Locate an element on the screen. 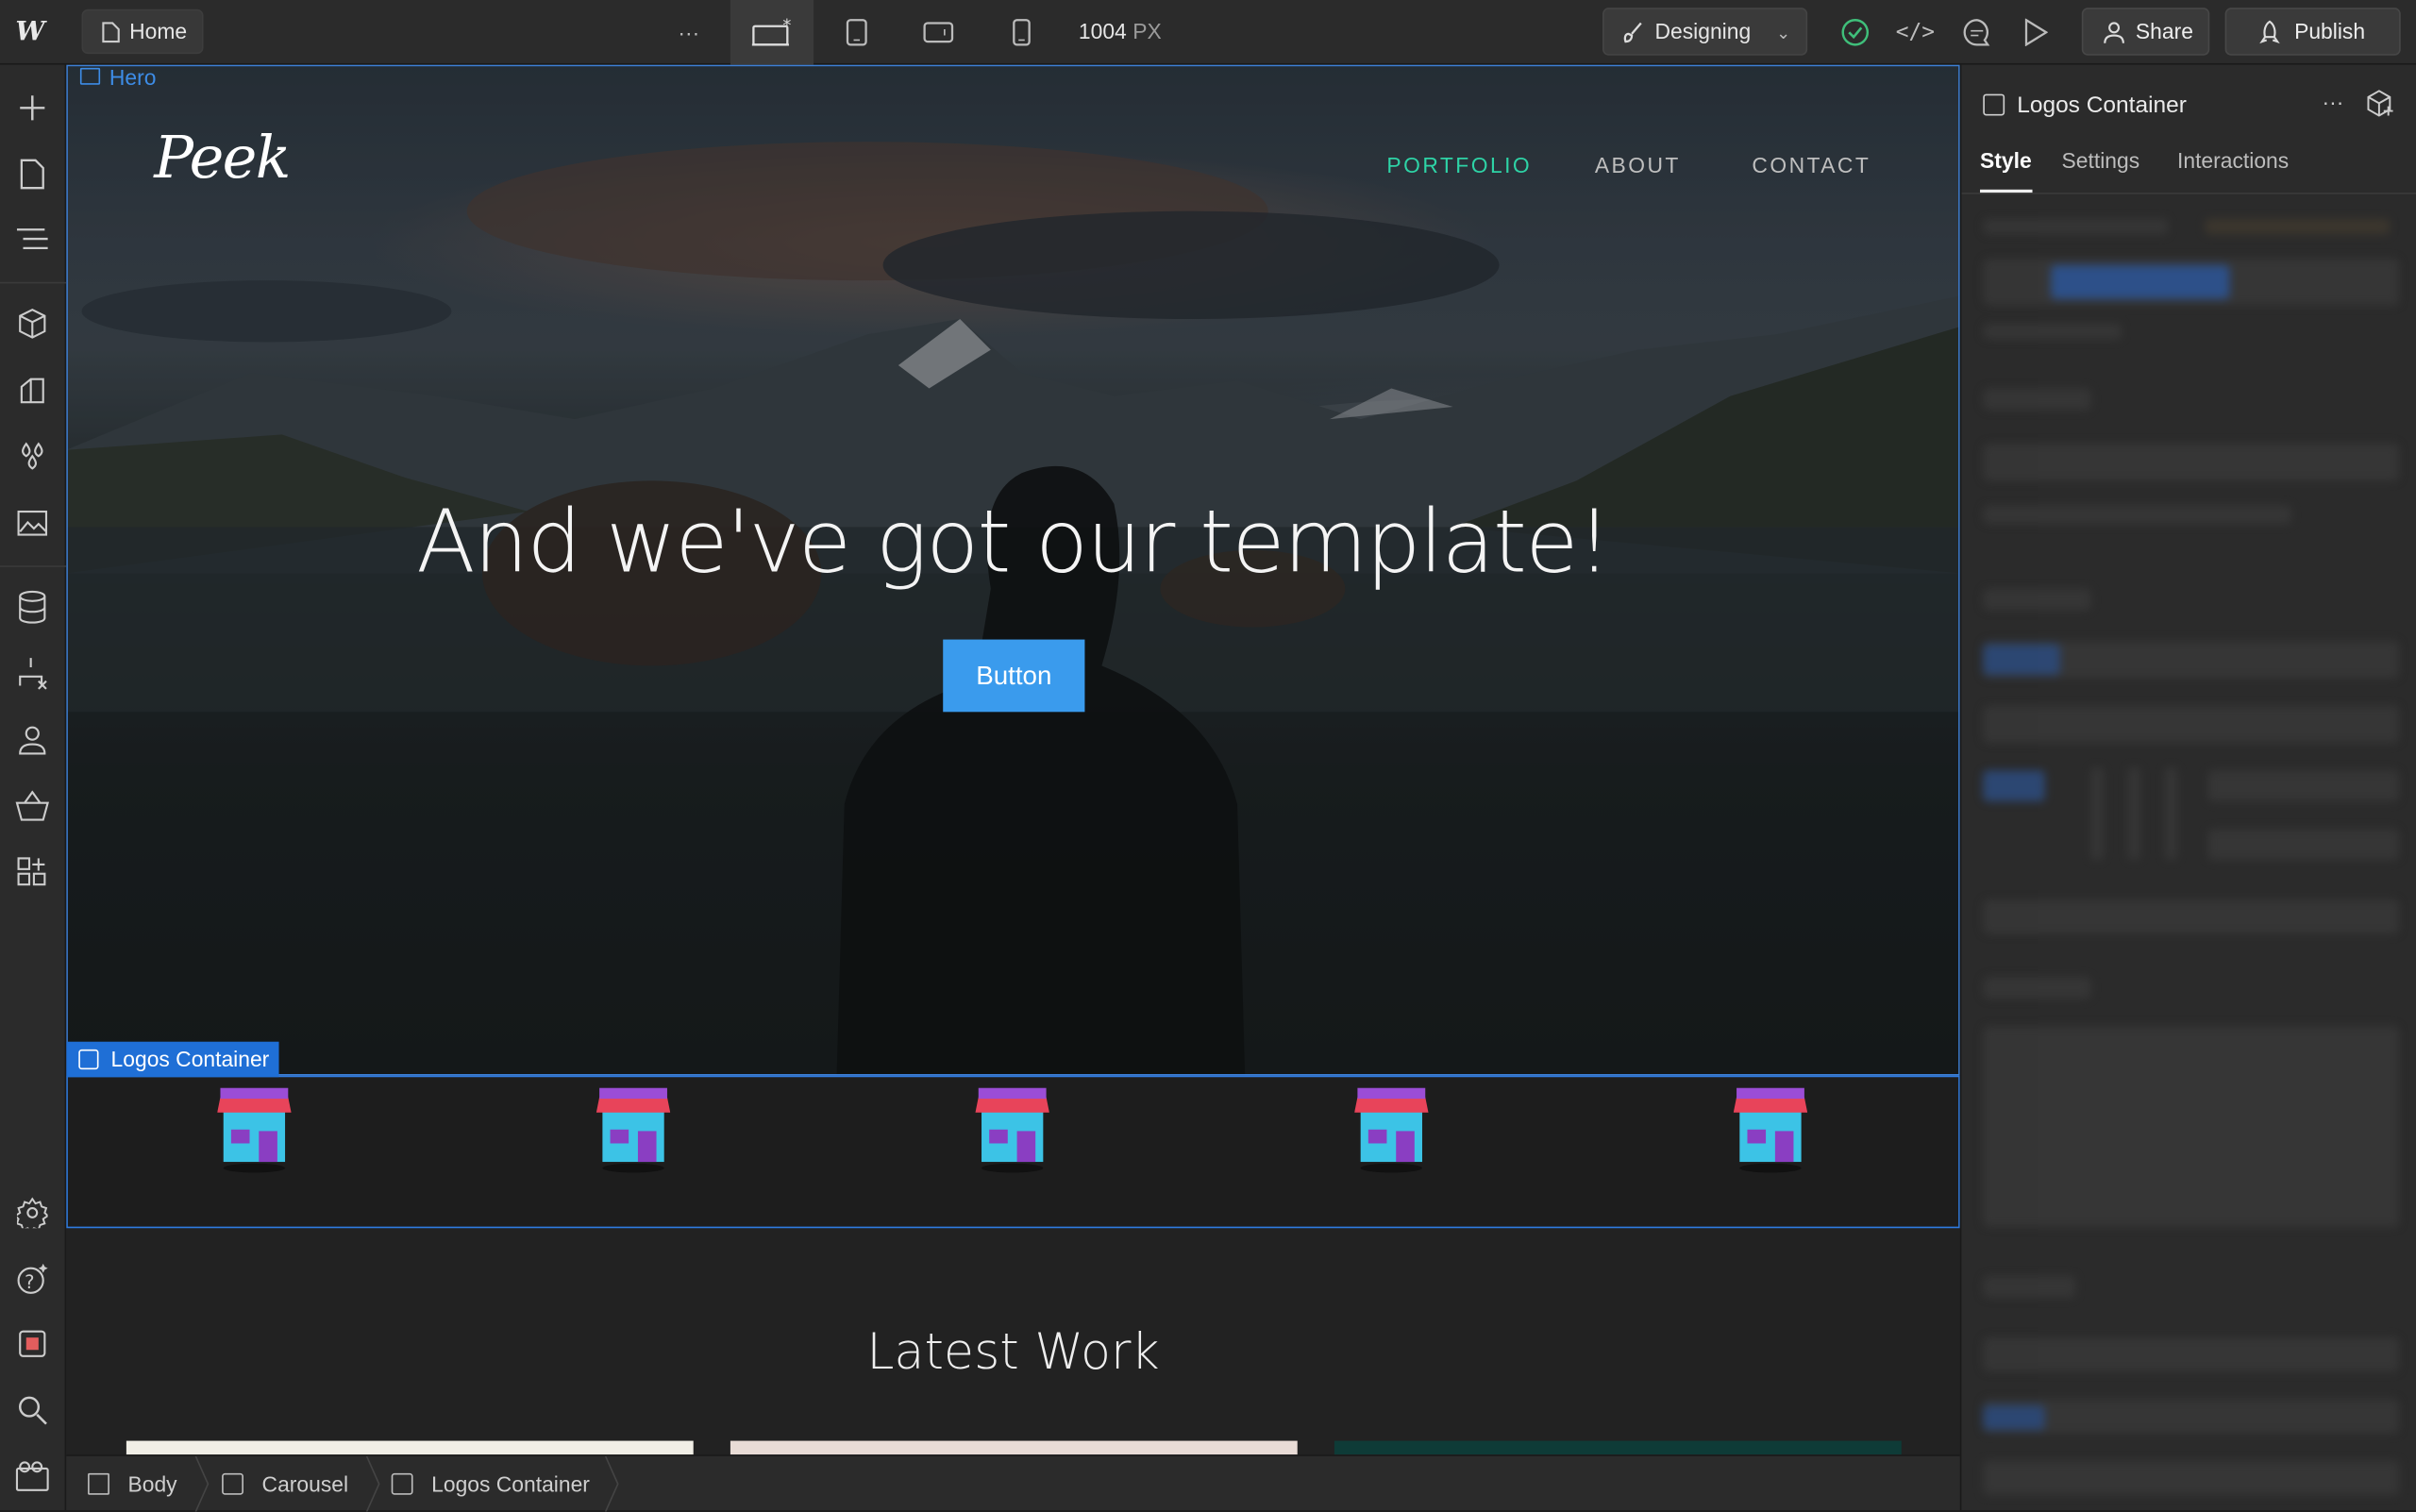  apps-icon is located at coordinates (32, 872).